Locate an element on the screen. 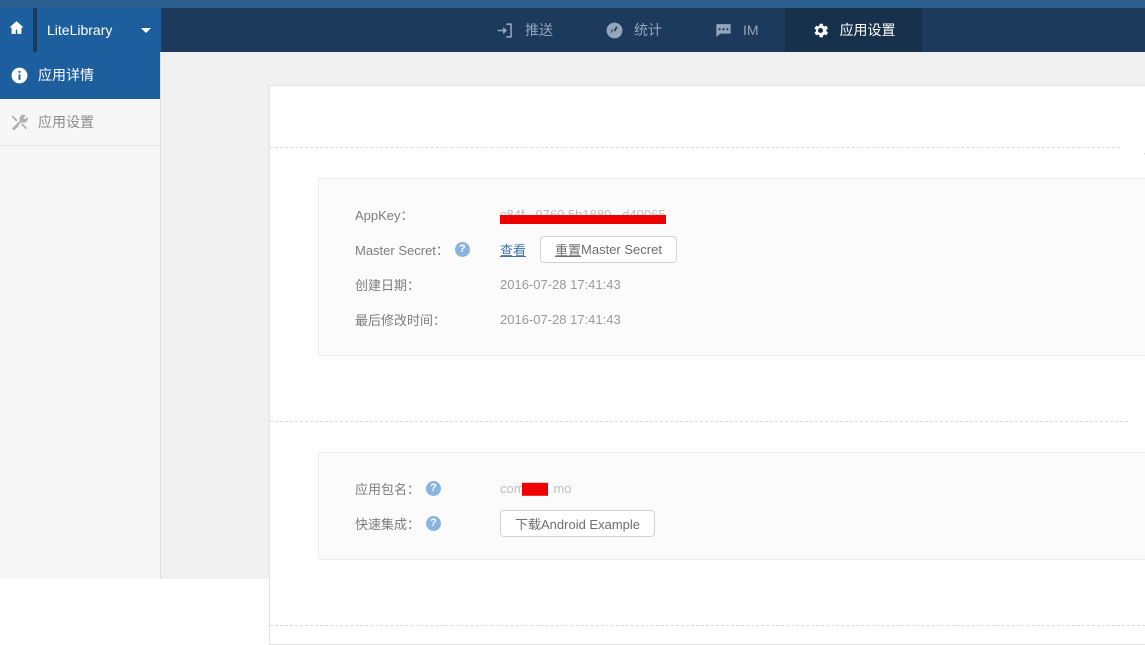  gear-icon is located at coordinates (820, 30).